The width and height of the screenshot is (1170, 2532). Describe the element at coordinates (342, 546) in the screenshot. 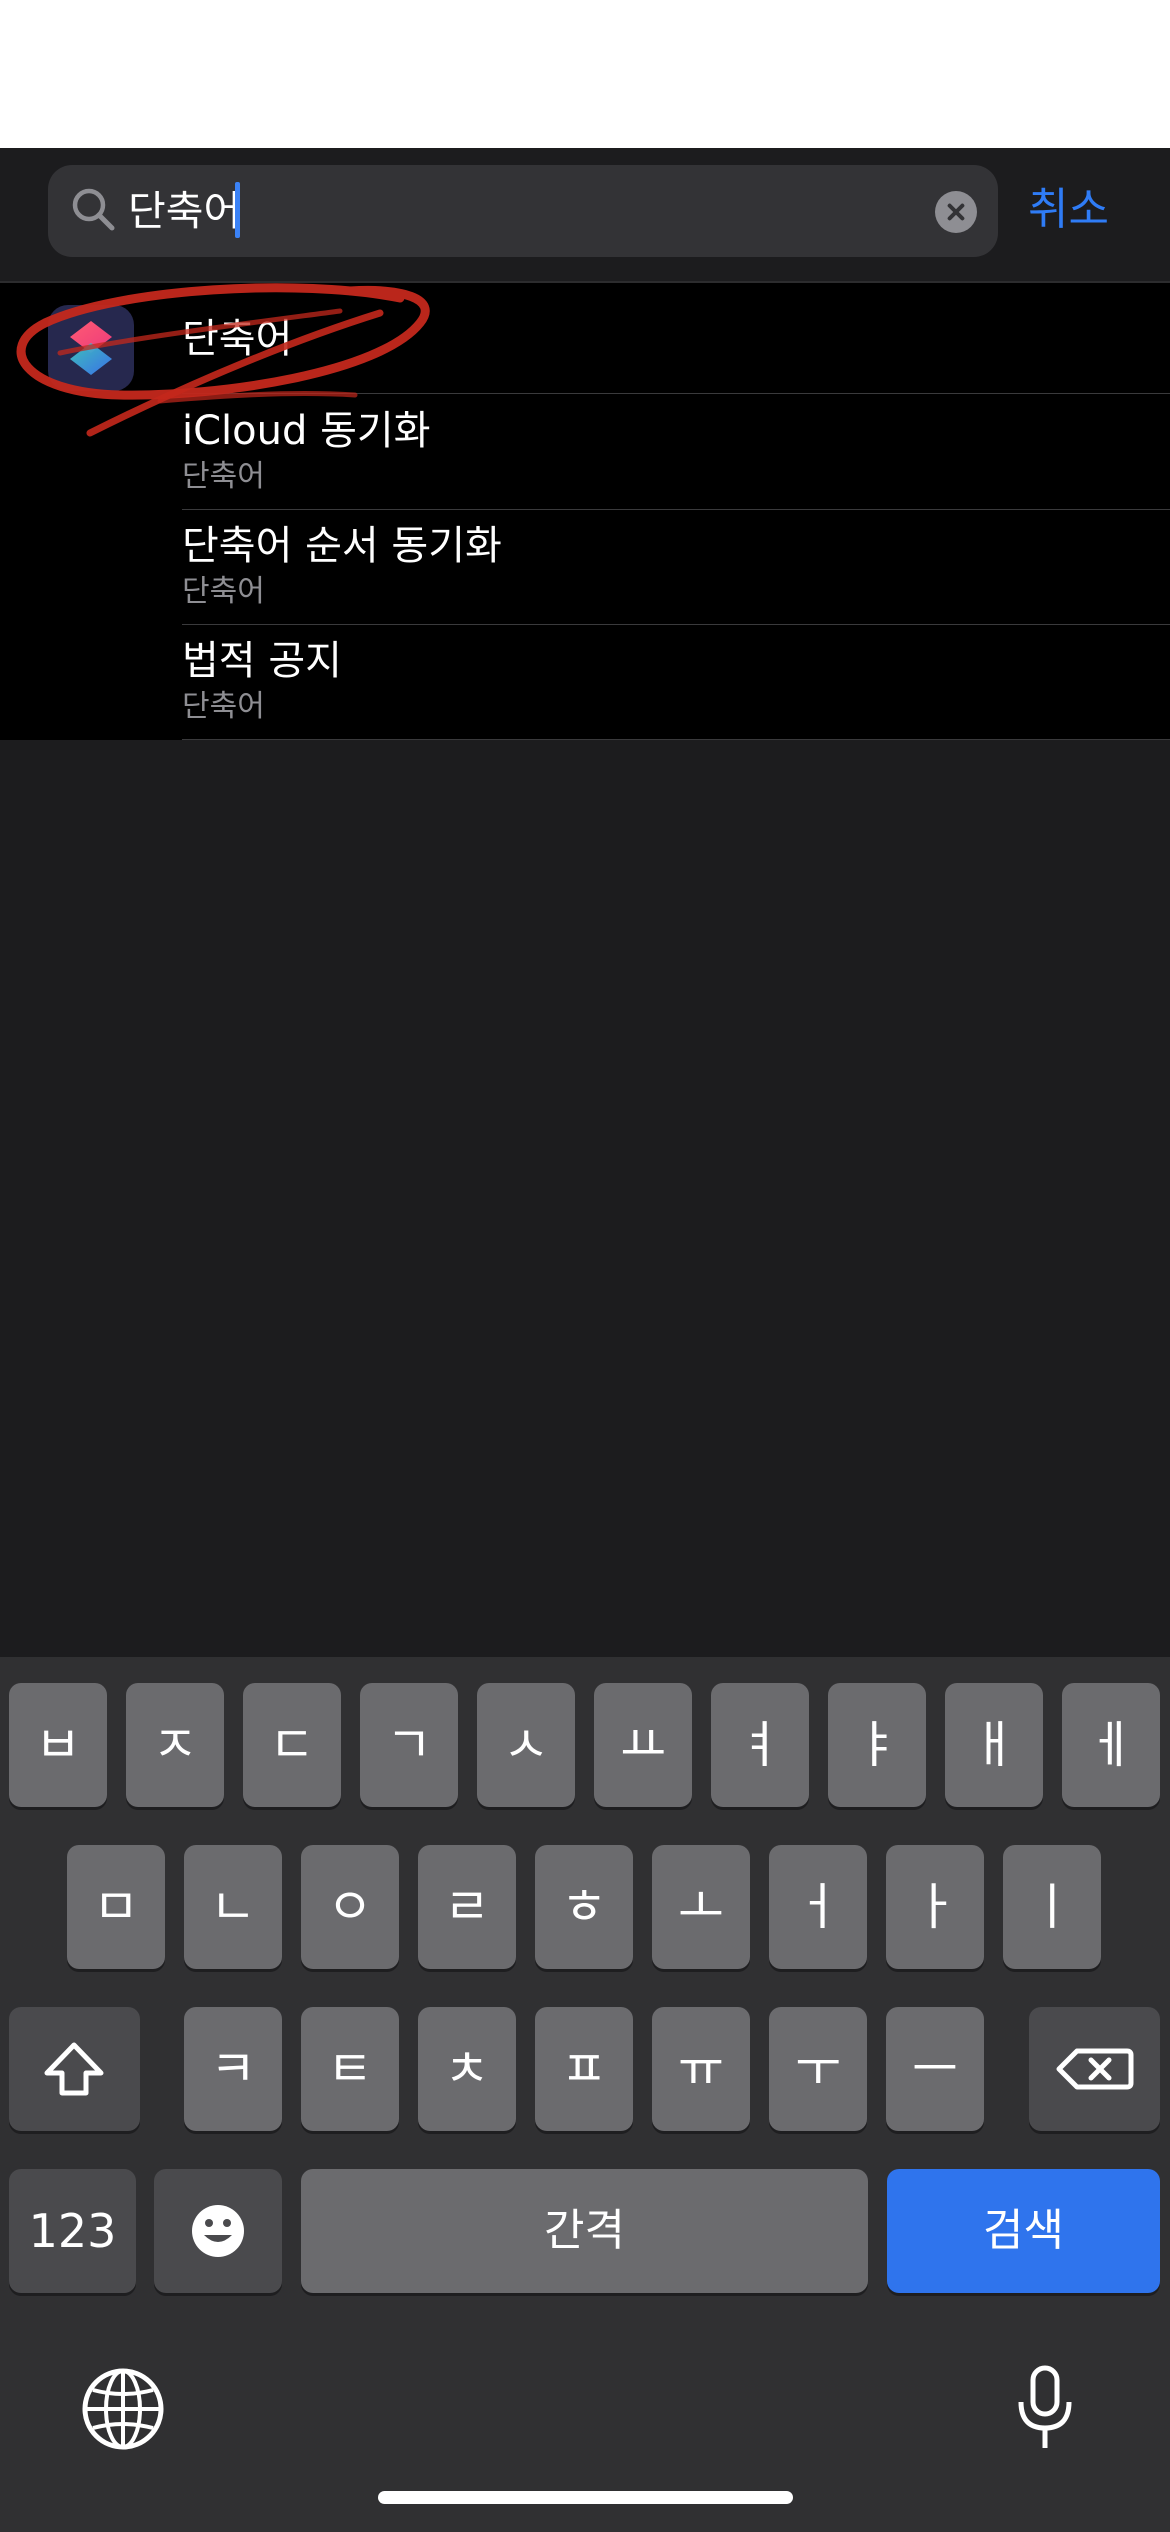

I see `result-title: 단축어 순서 동기화` at that location.